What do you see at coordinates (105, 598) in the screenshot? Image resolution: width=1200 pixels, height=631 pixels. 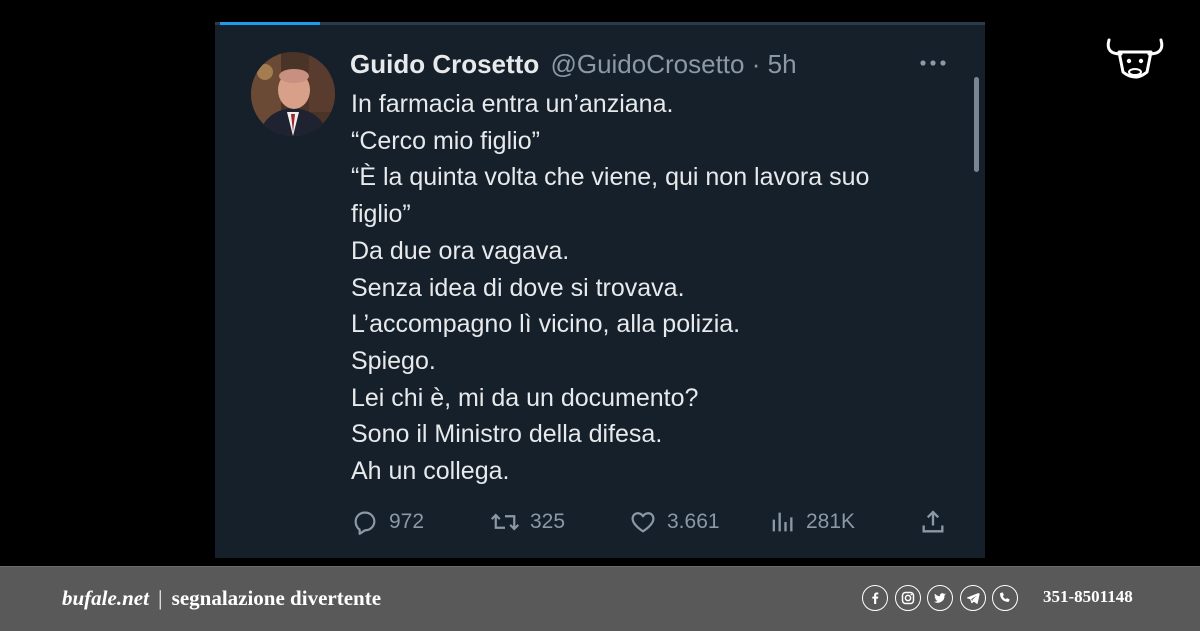 I see `brand-name: bufale.net` at bounding box center [105, 598].